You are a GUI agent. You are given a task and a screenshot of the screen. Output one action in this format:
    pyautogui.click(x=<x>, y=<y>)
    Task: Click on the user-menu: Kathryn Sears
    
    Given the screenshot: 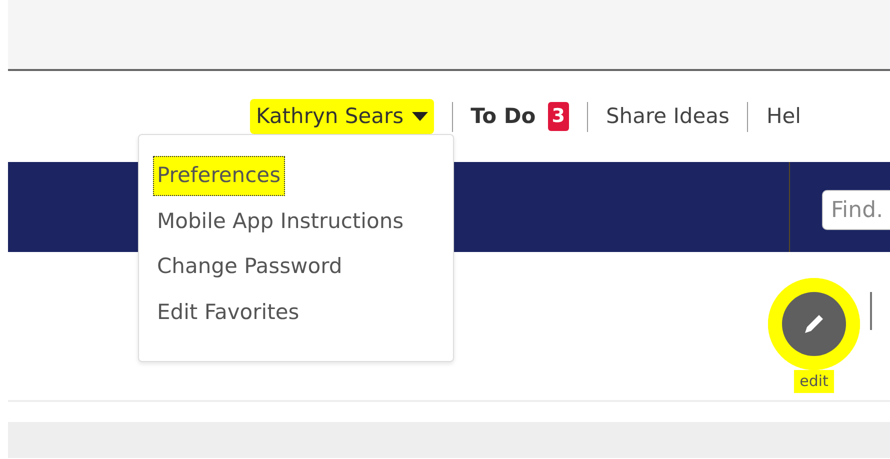 What is the action you would take?
    pyautogui.click(x=342, y=116)
    